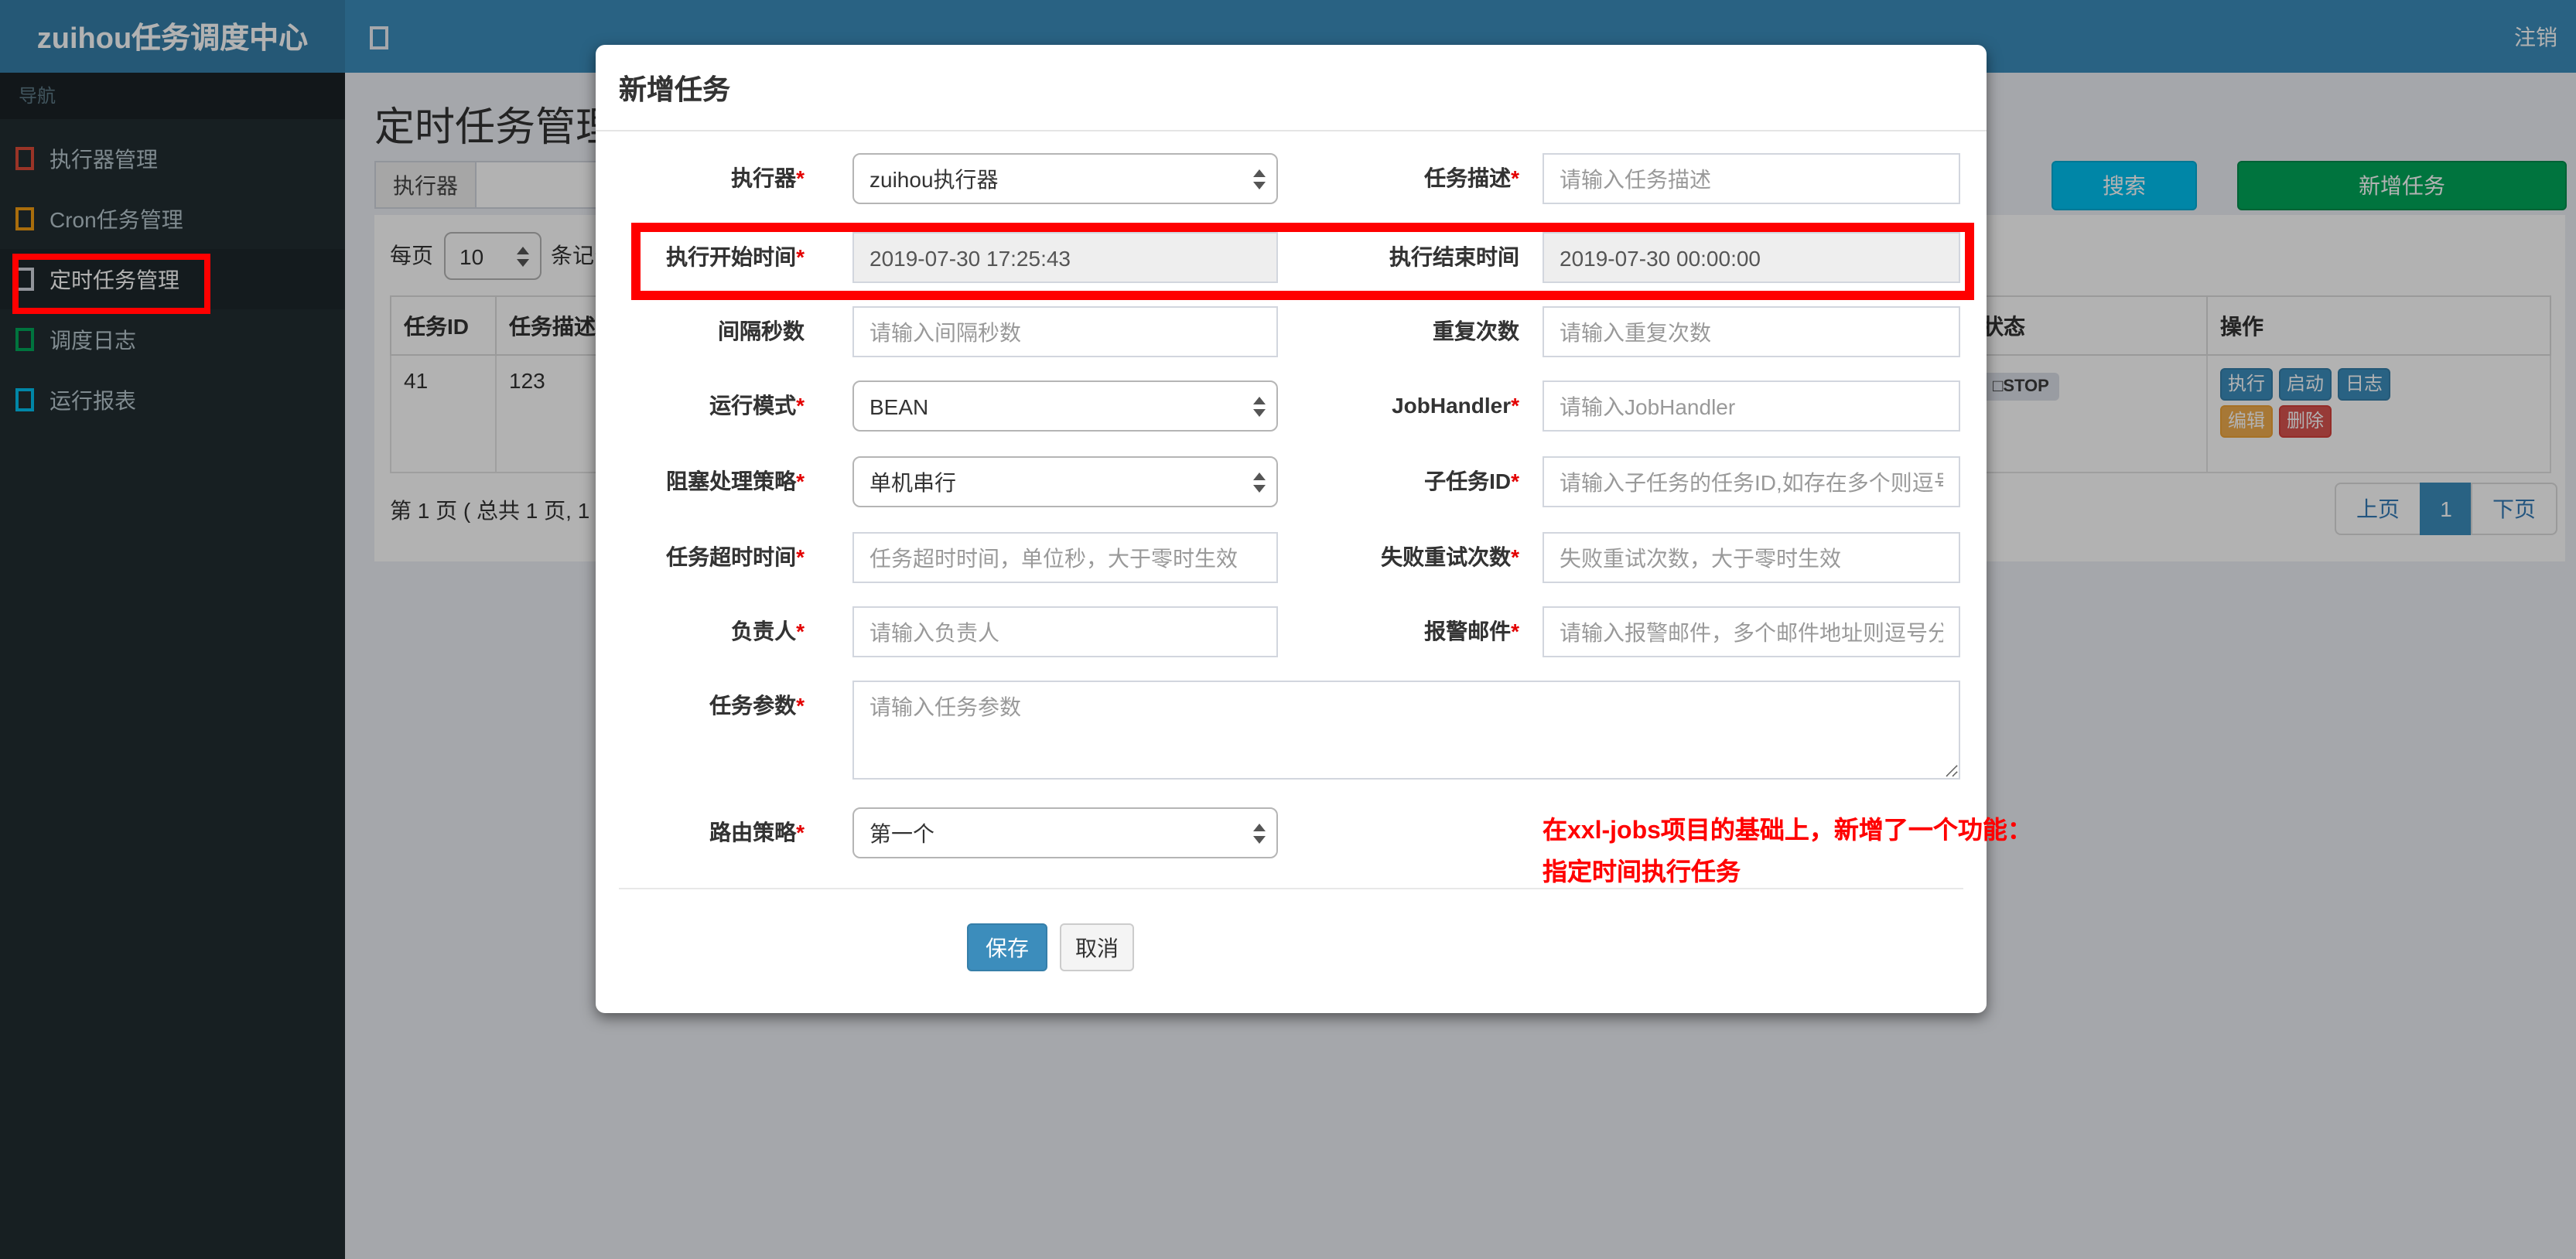 The image size is (2576, 1259). Describe the element at coordinates (1065, 179) in the screenshot. I see `executor-select: zuihou执行器` at that location.